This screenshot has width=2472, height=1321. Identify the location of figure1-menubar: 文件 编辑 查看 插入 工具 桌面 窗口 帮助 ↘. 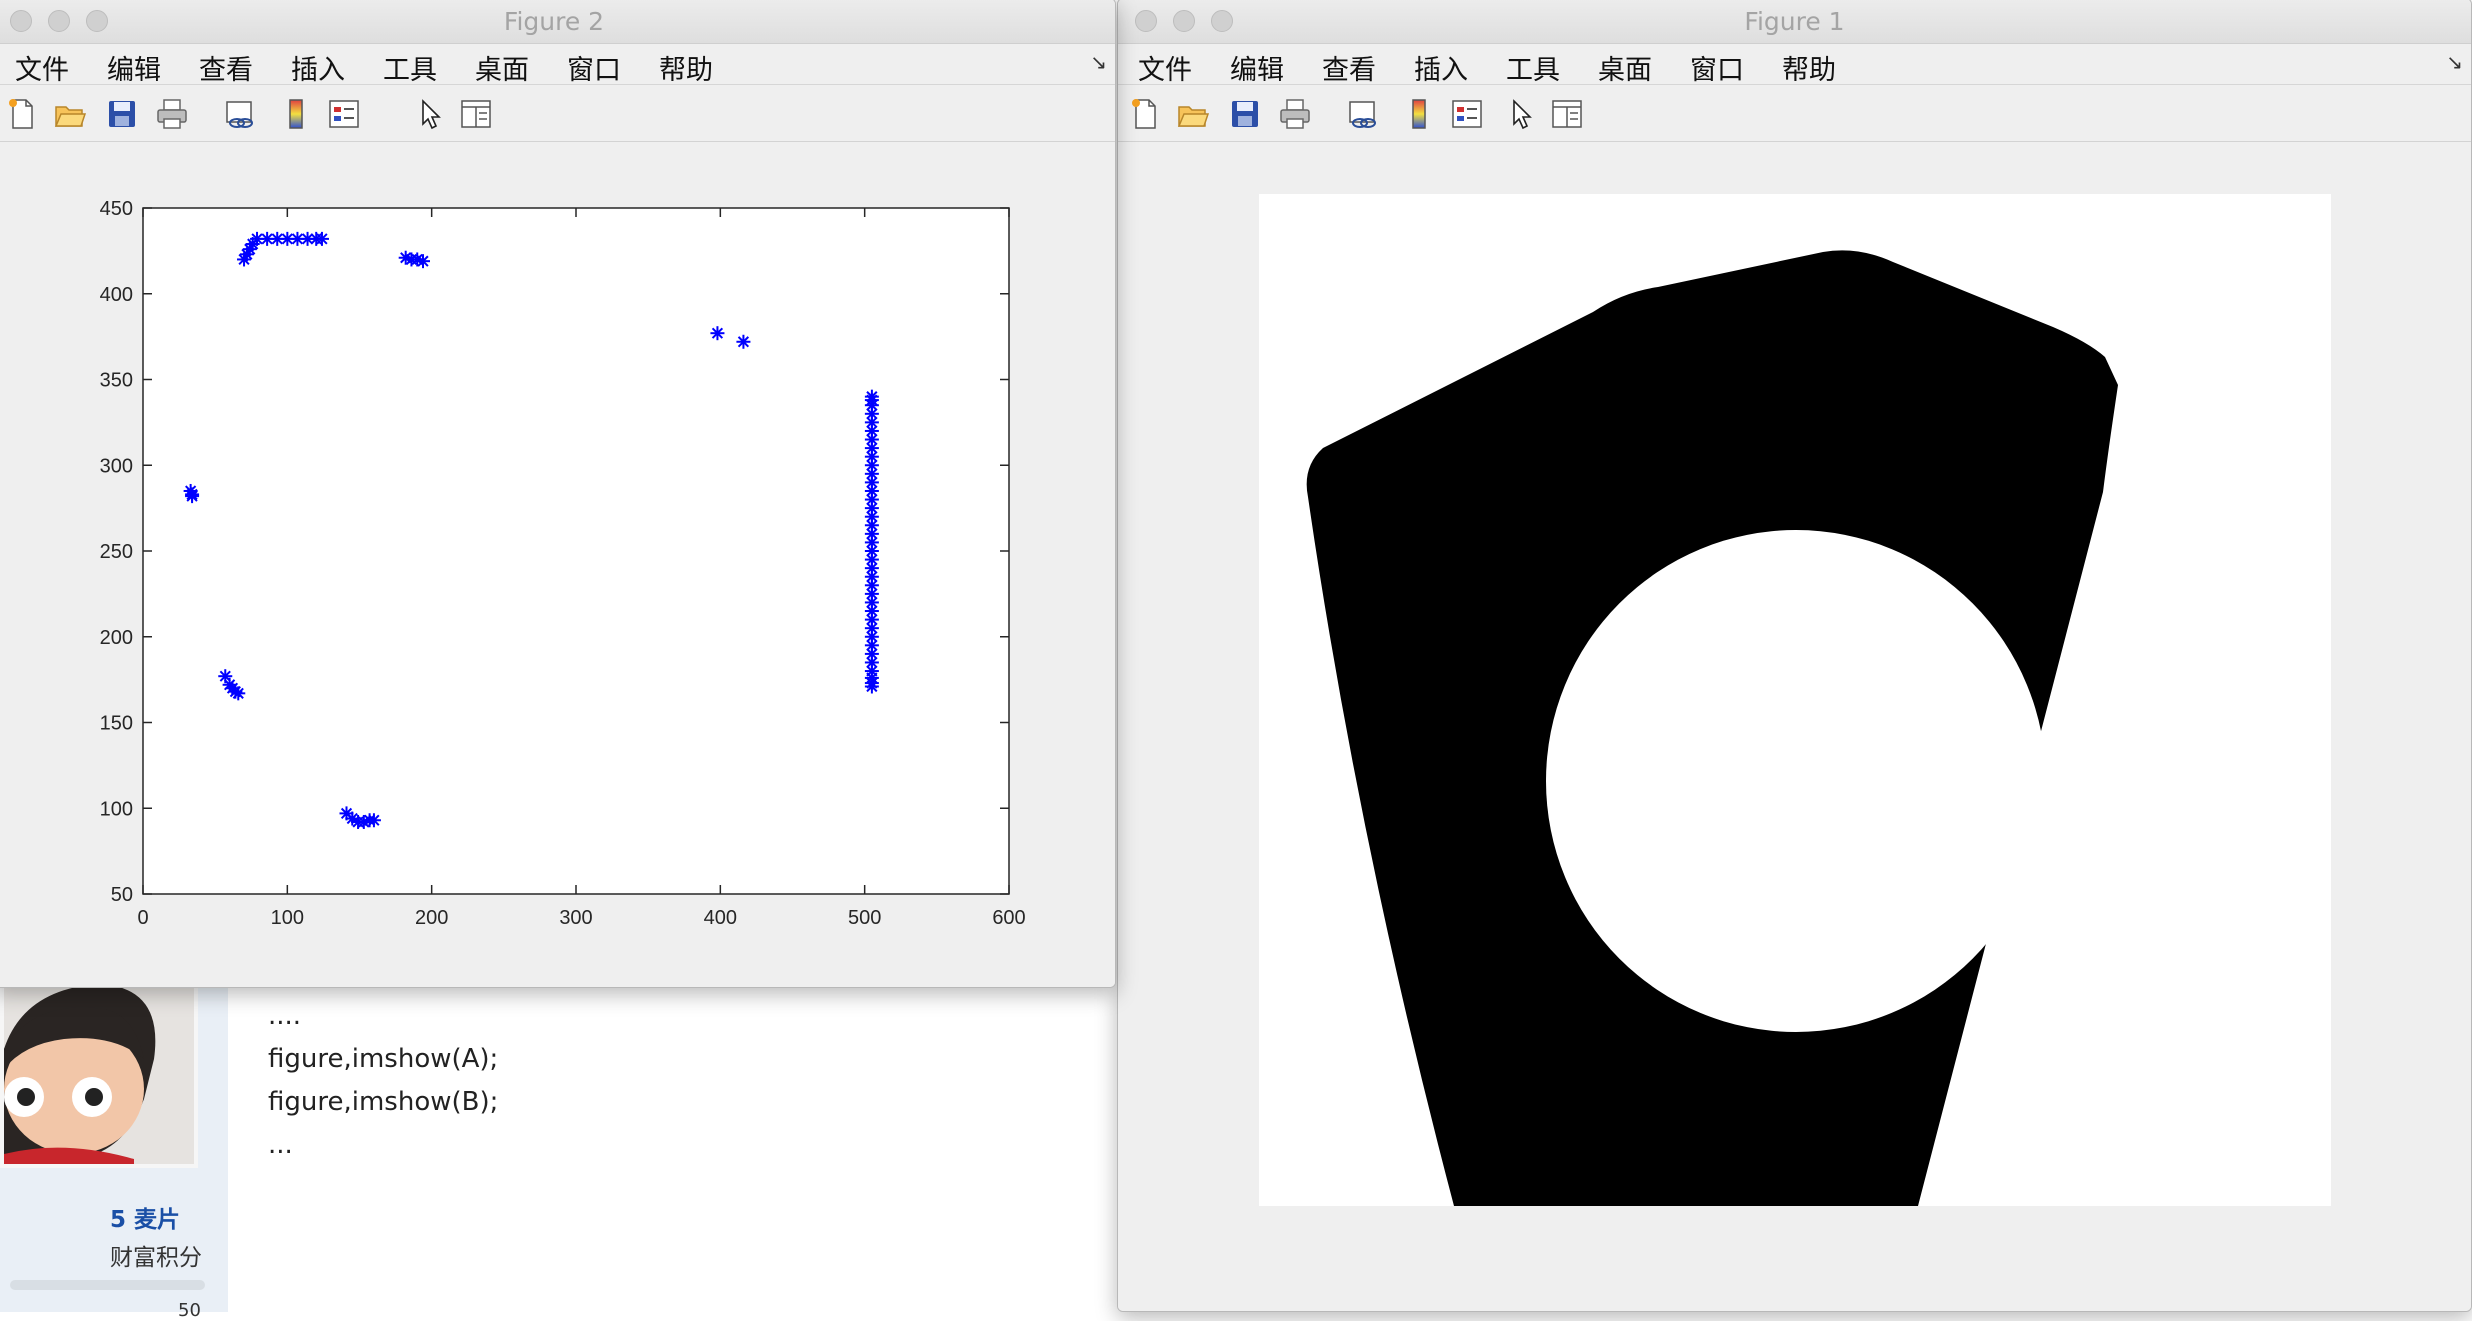
(1794, 65).